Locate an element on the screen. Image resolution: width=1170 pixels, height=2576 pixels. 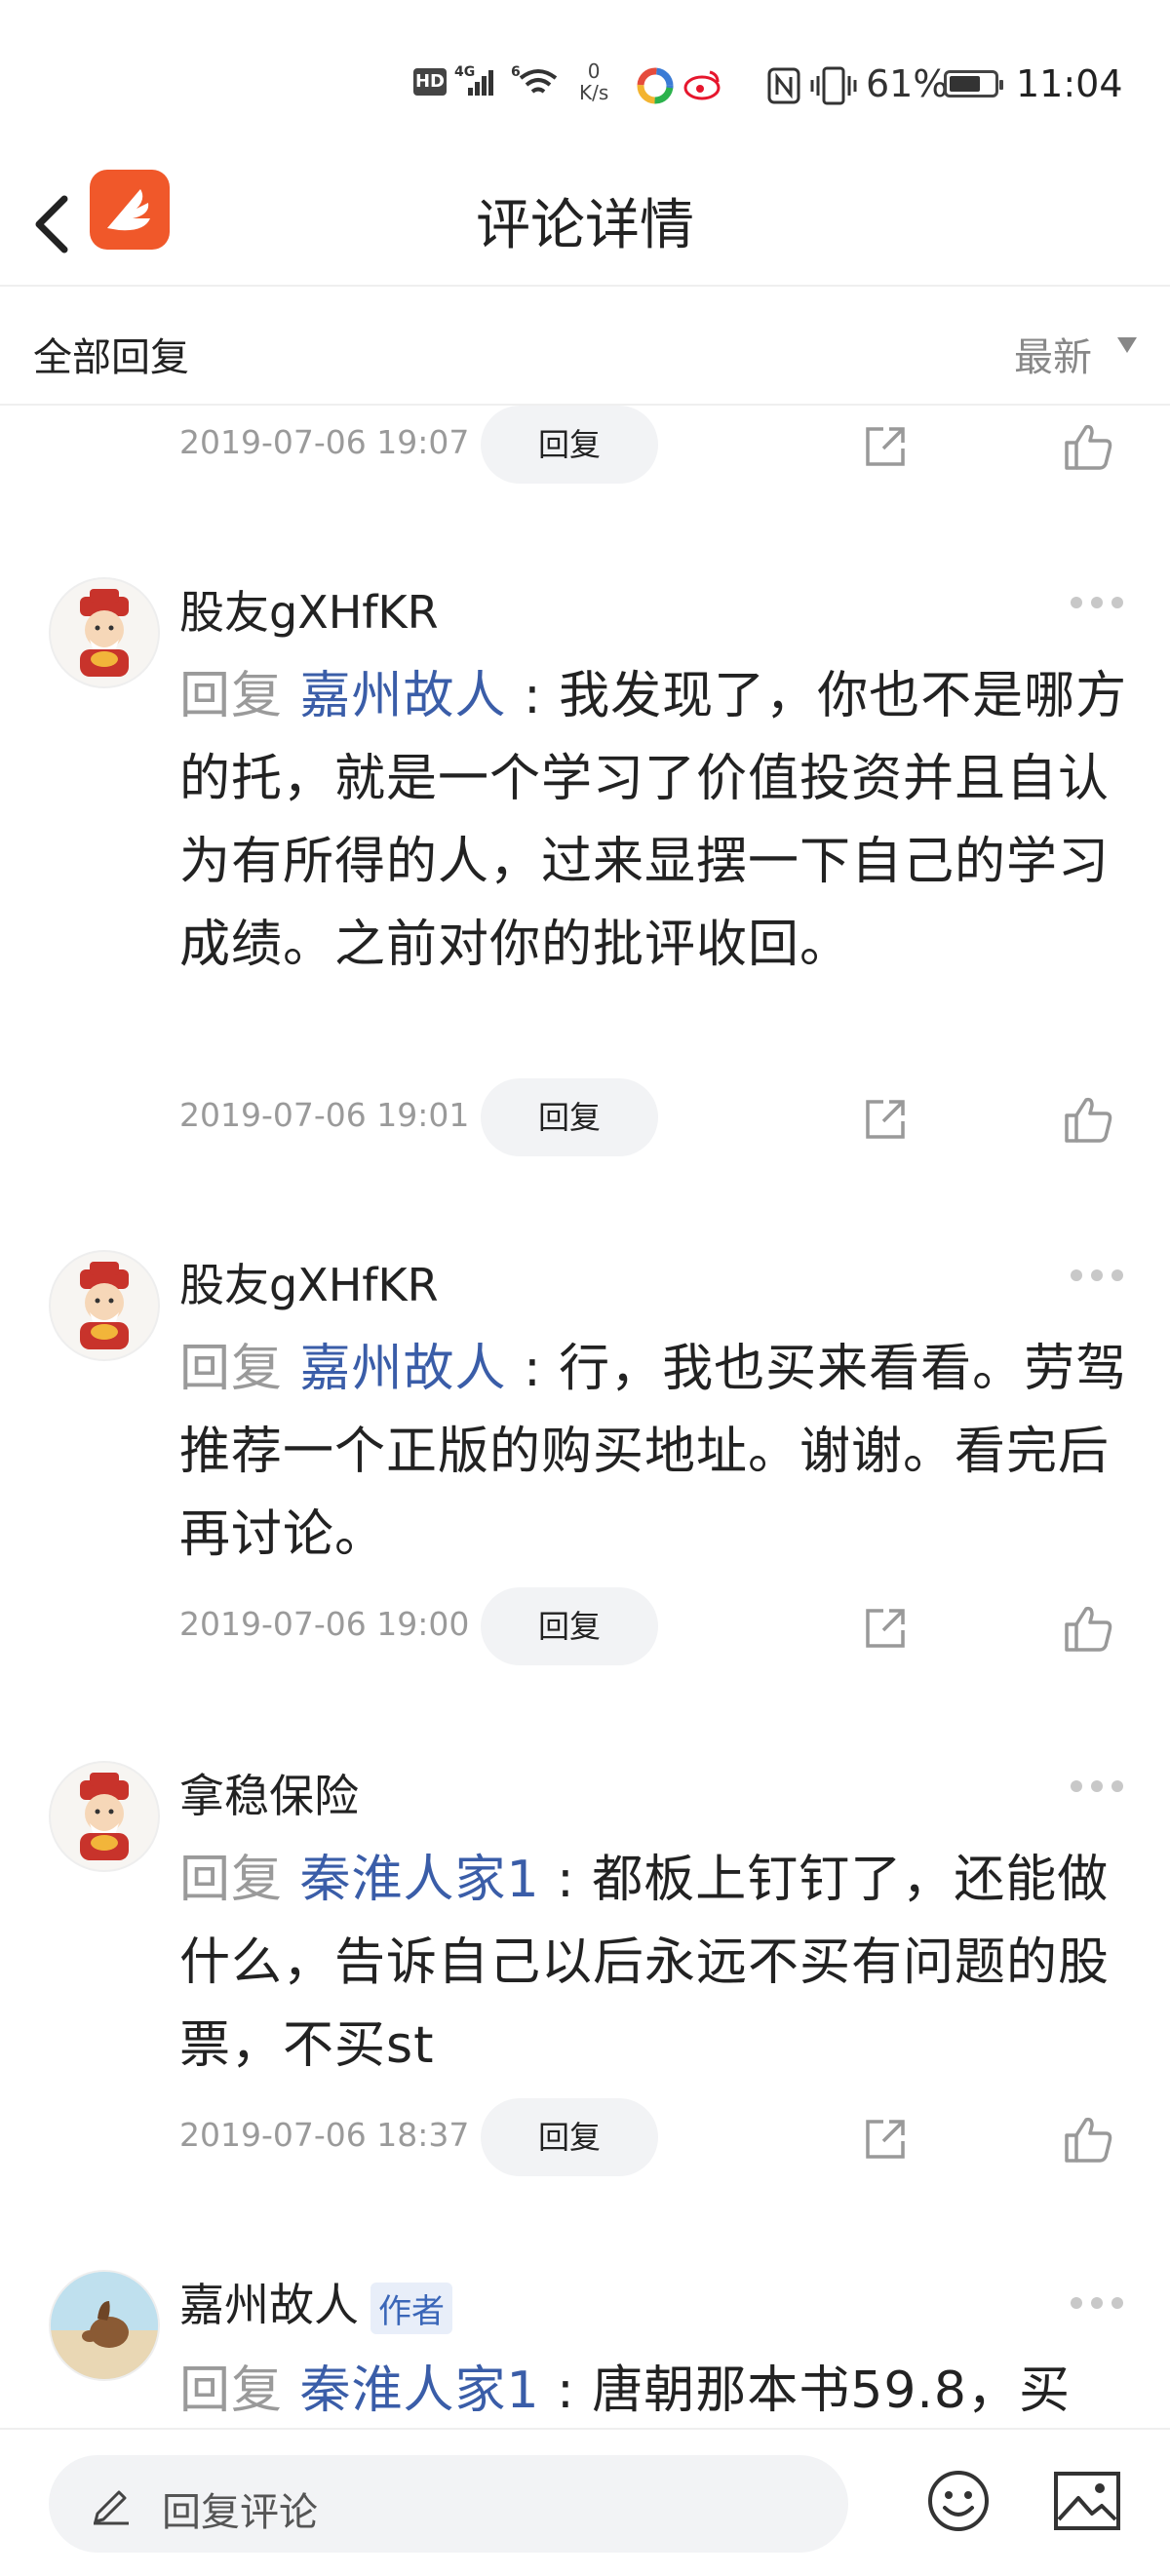
comment-meta-row: 2019-07-06 19:00 回复 is located at coordinates (585, 1626).